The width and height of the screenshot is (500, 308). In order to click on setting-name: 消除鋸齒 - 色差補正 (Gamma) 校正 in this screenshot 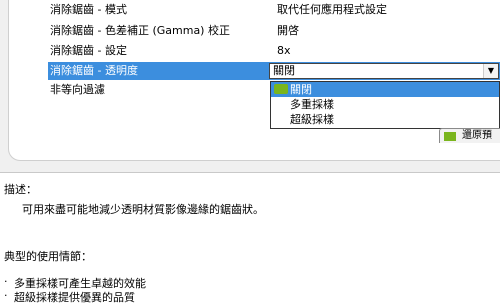, I will do `click(140, 30)`.